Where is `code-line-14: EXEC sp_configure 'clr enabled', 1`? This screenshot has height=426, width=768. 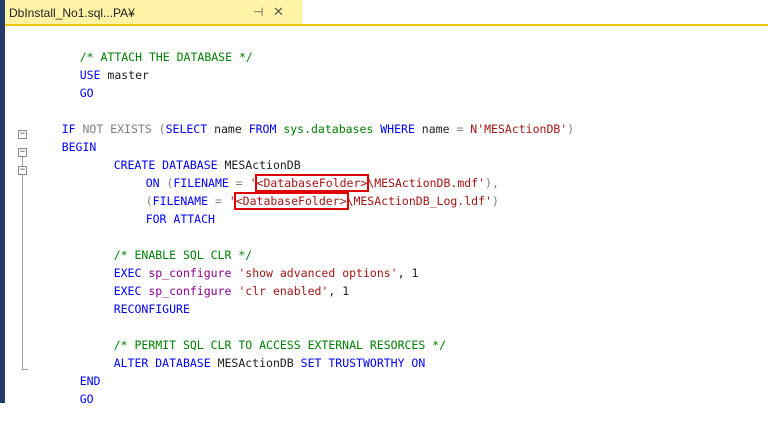
code-line-14: EXEC sp_configure 'clr enabled', 1 is located at coordinates (217, 281).